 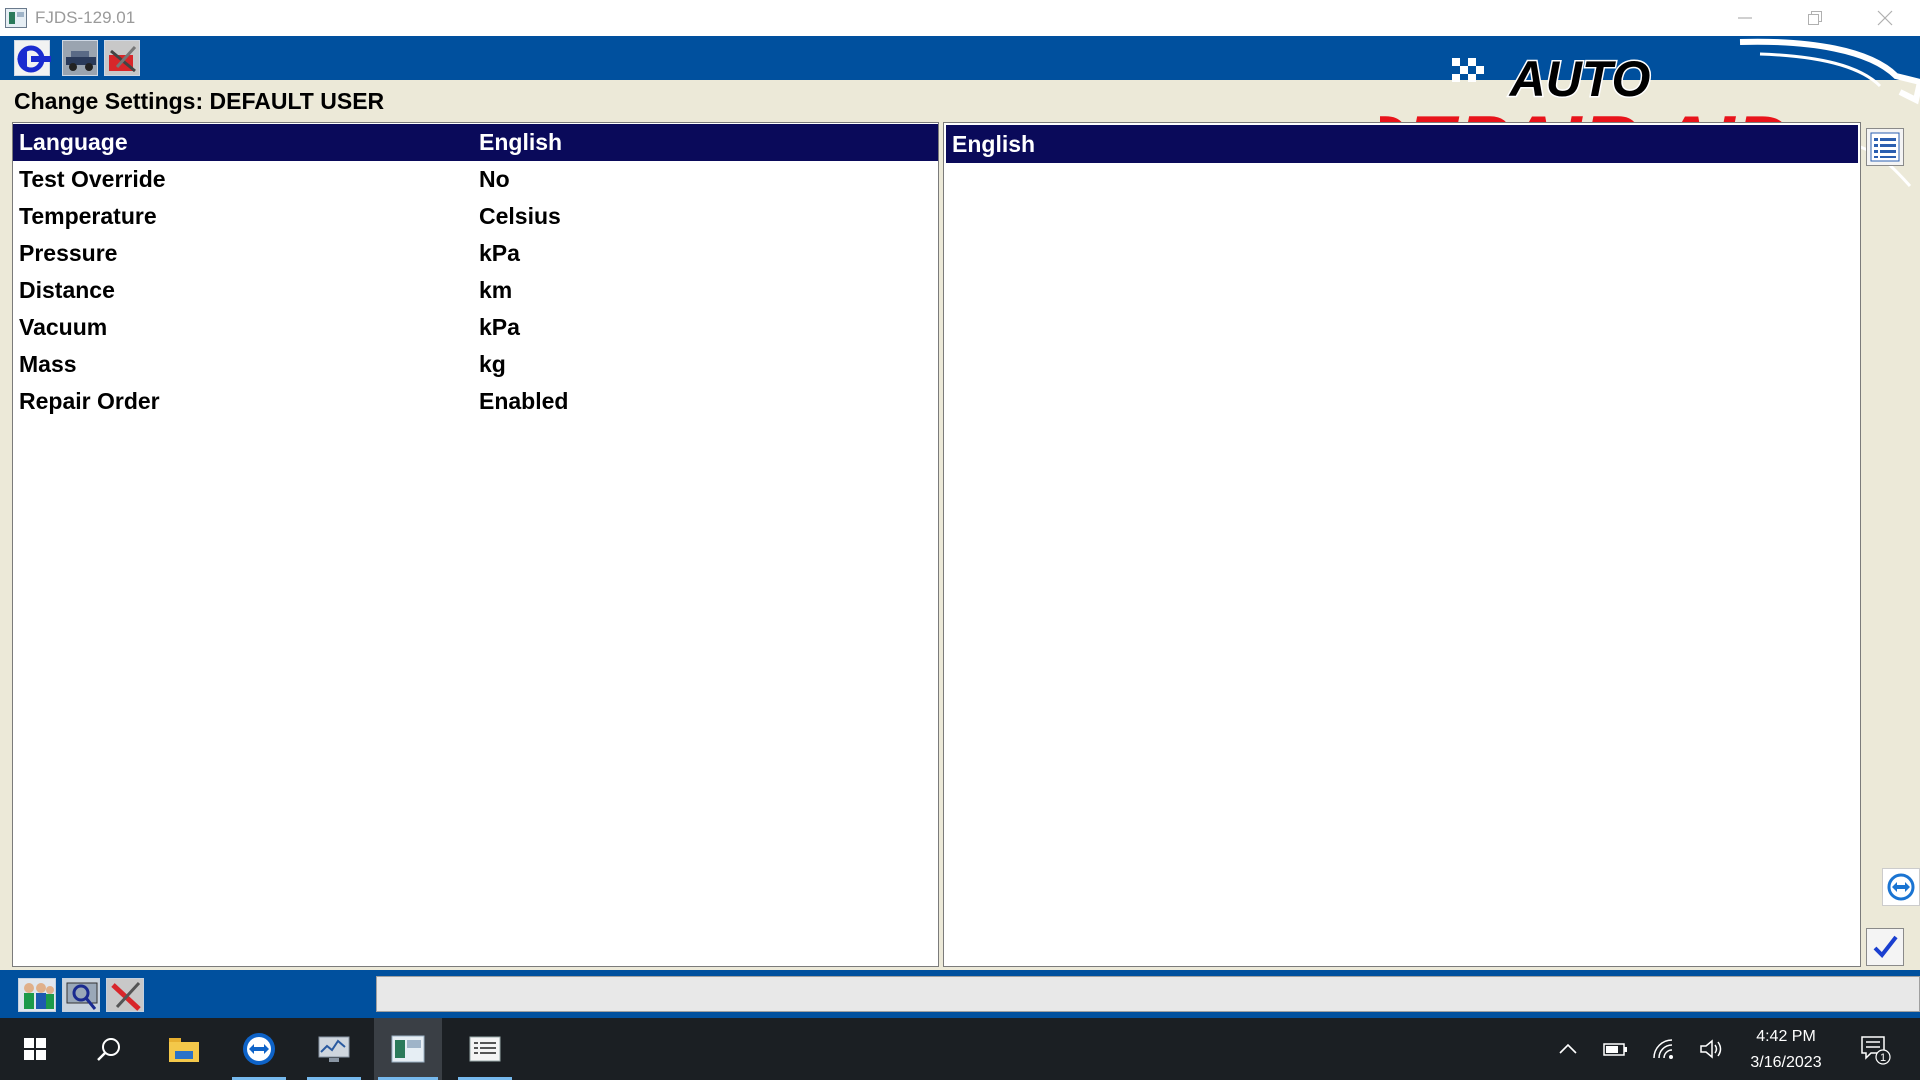 I want to click on notepad-icon, so click(x=485, y=1049).